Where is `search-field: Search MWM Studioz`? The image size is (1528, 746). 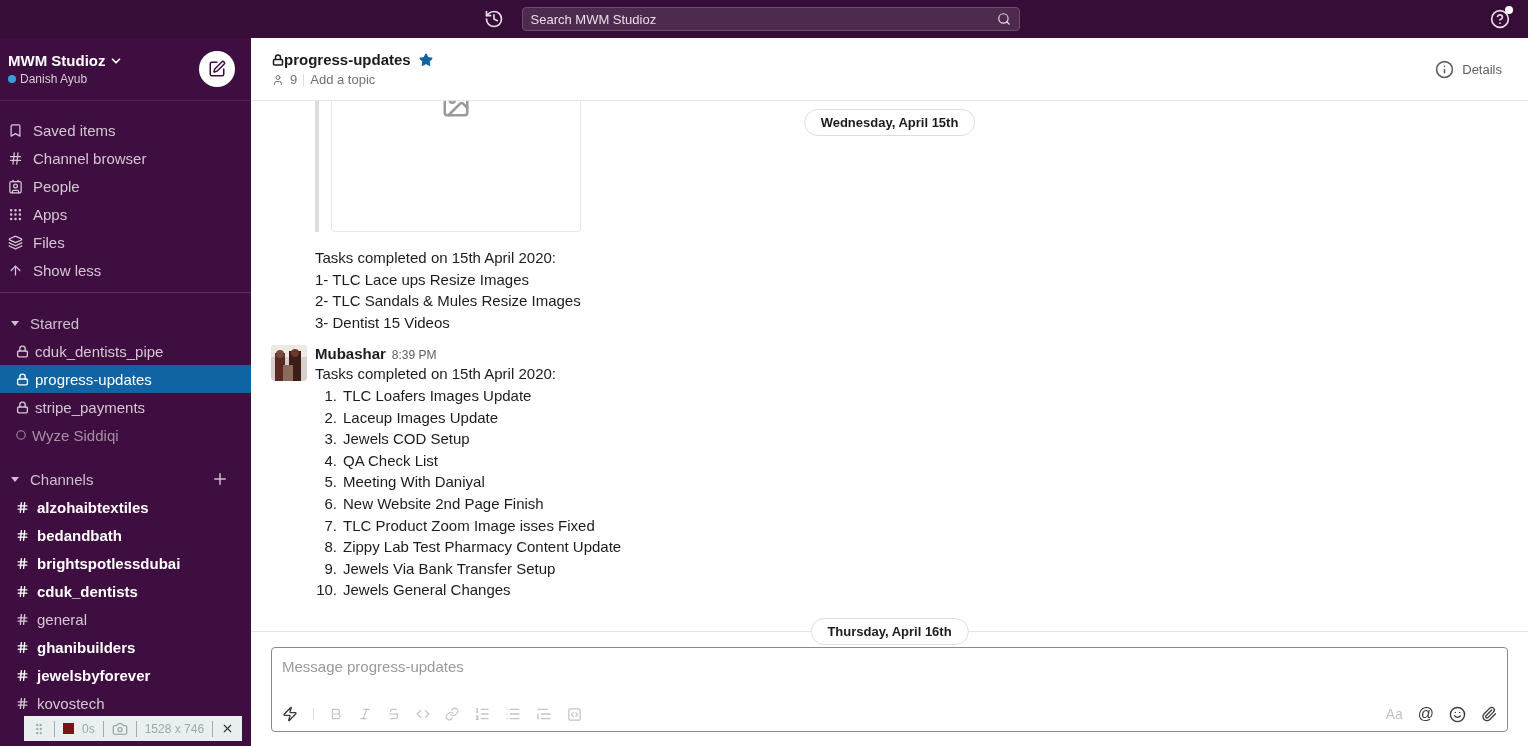 search-field: Search MWM Studioz is located at coordinates (770, 19).